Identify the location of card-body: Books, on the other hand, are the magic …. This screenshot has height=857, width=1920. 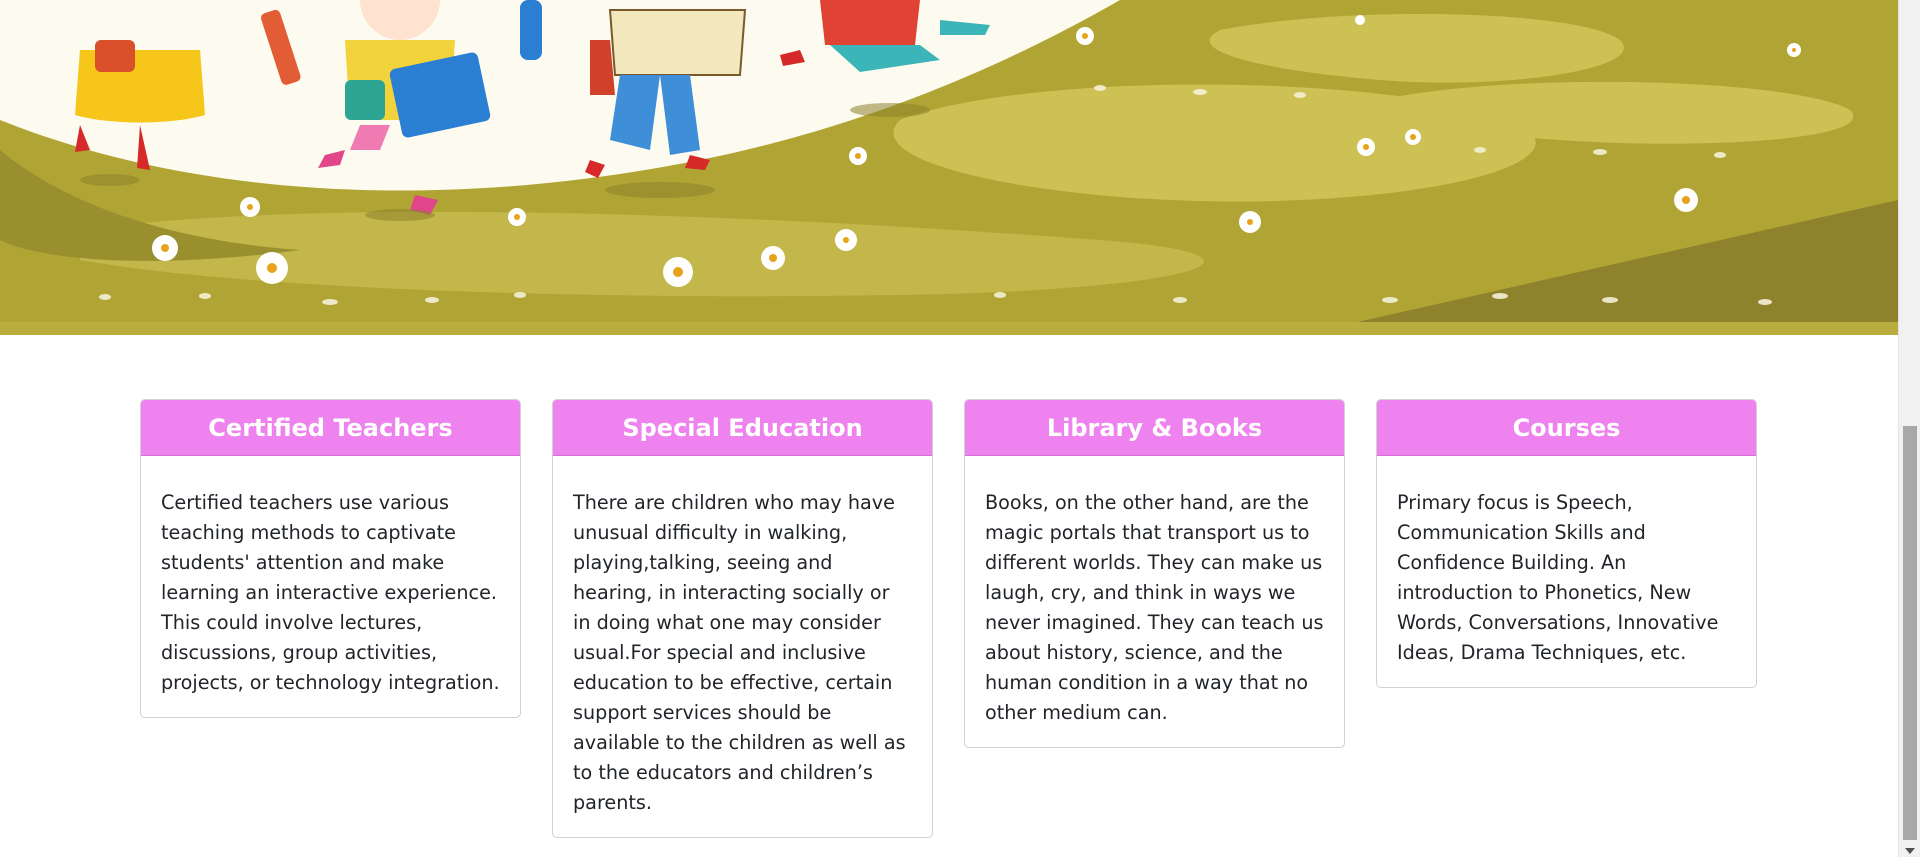
(1154, 601).